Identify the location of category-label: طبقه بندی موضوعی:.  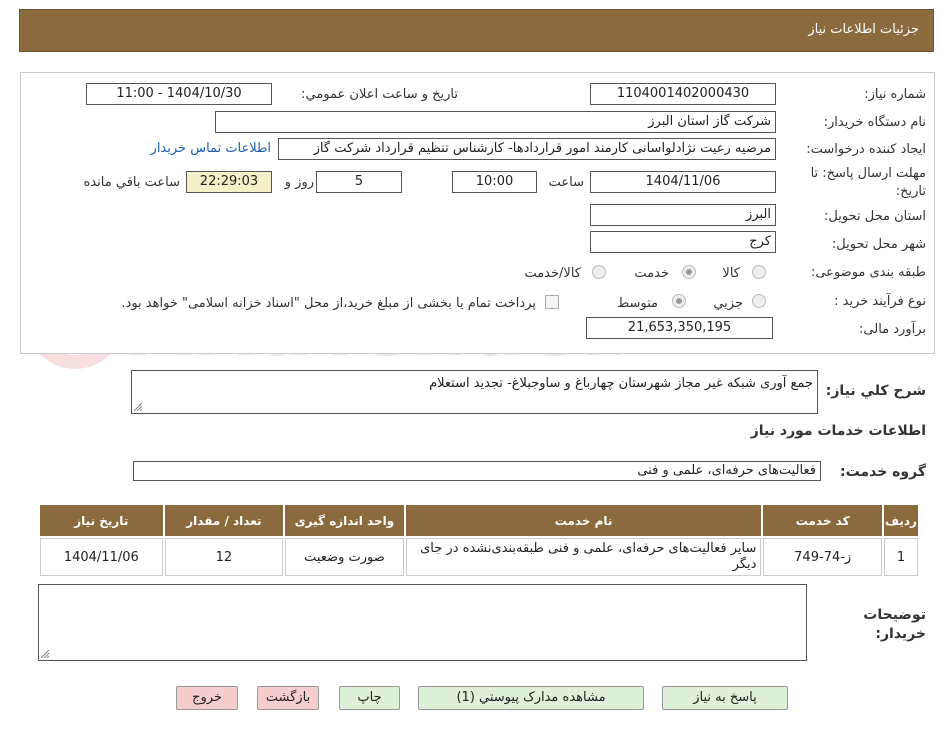
(868, 272).